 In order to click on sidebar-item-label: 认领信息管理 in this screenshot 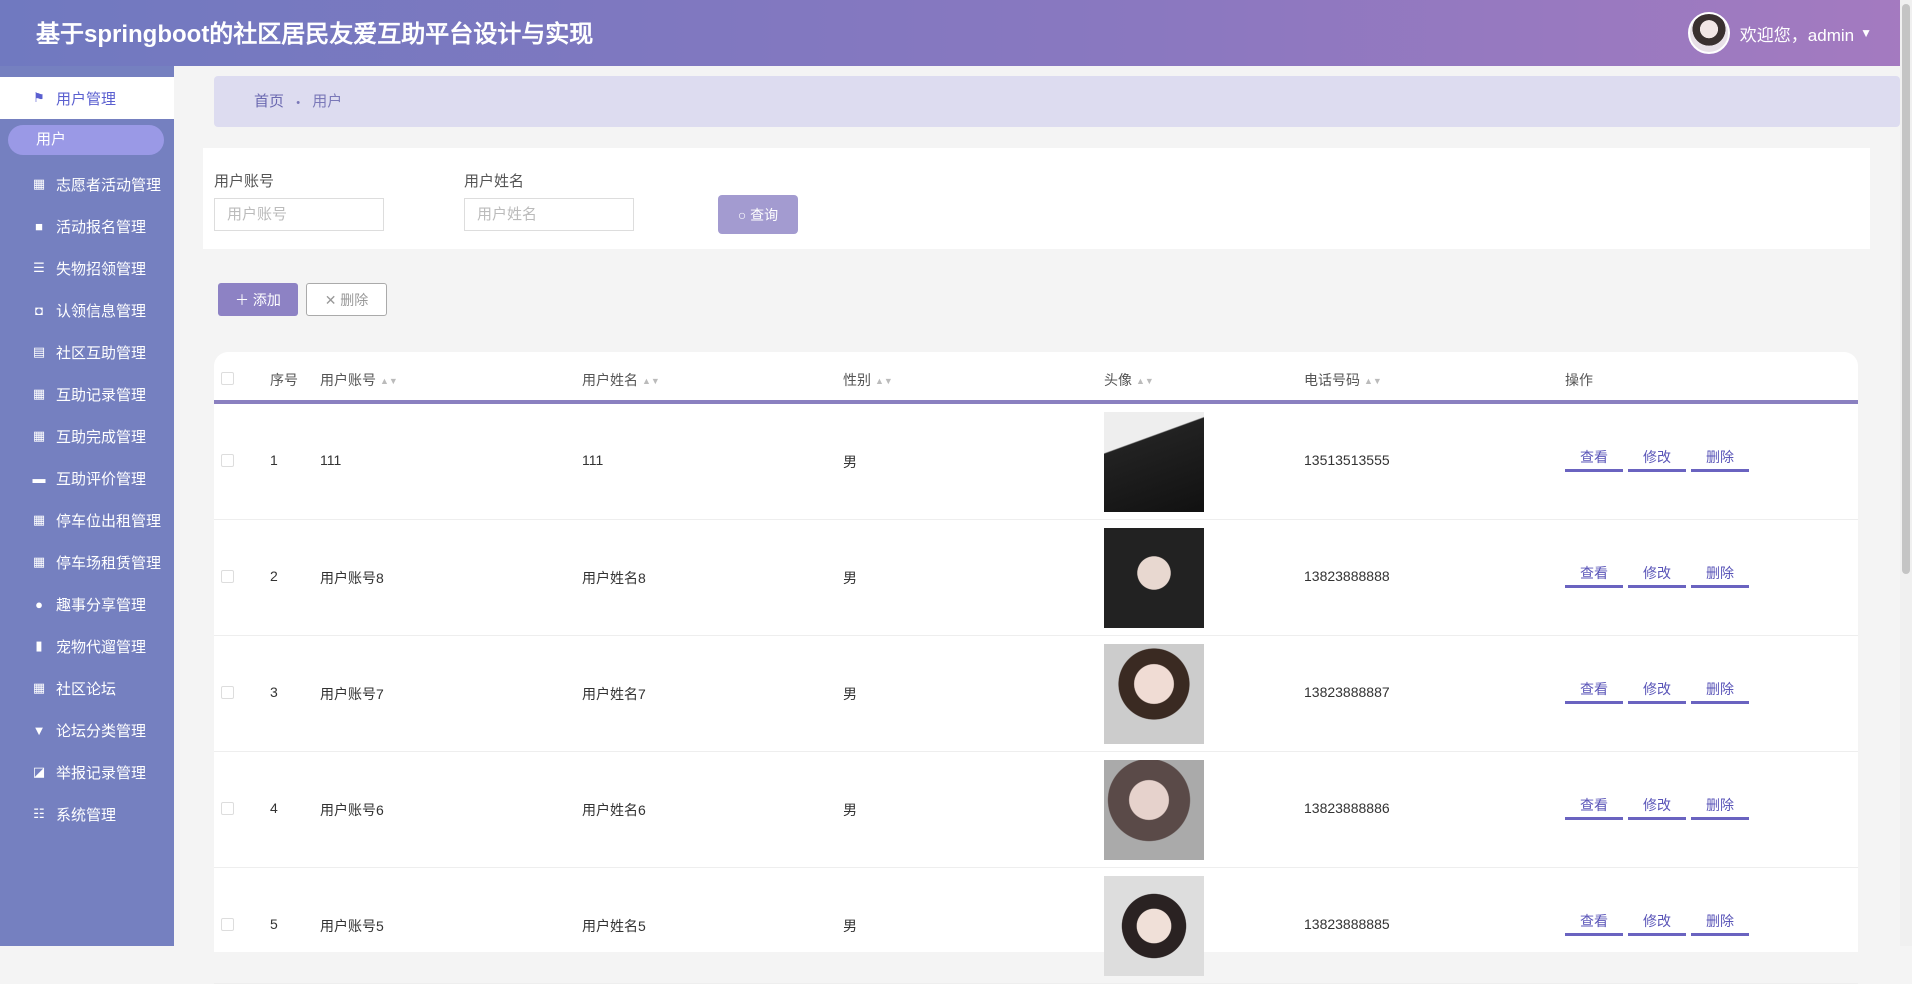, I will do `click(101, 311)`.